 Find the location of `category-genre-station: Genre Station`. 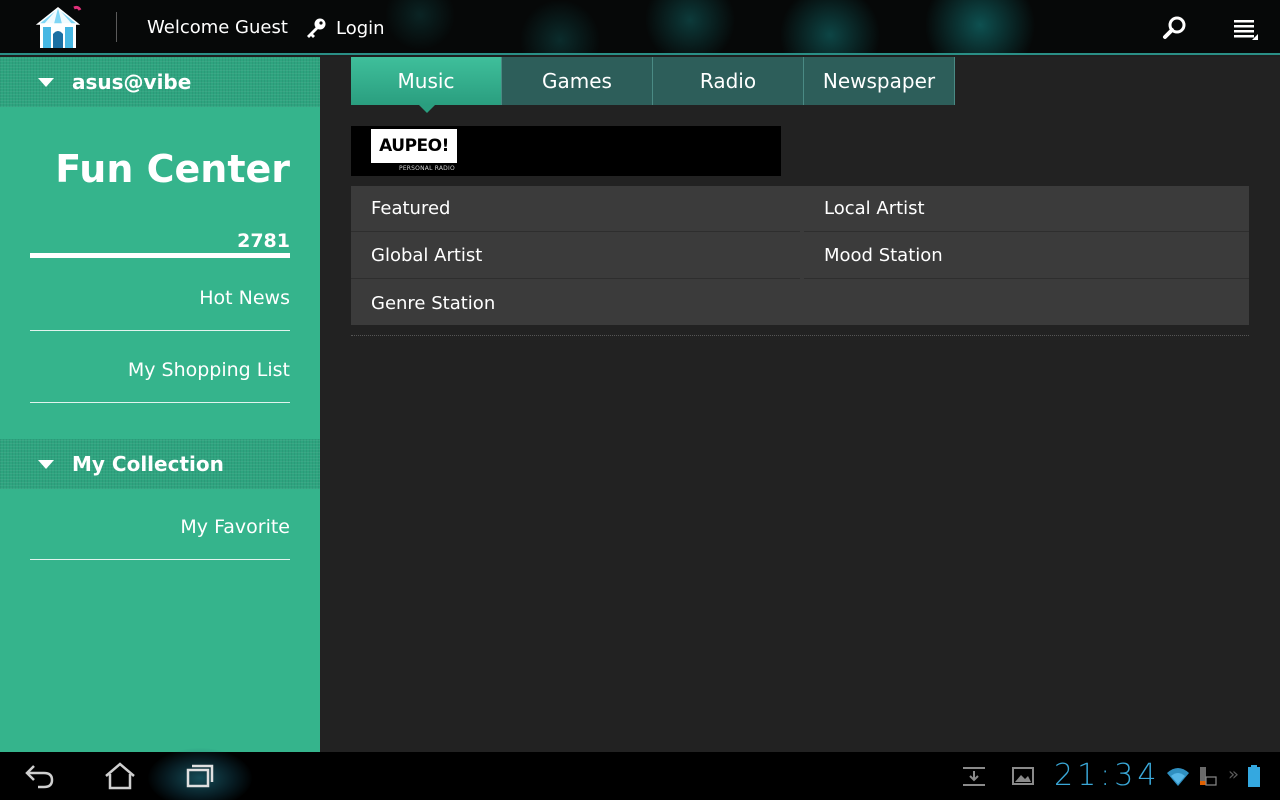

category-genre-station: Genre Station is located at coordinates (575, 303).